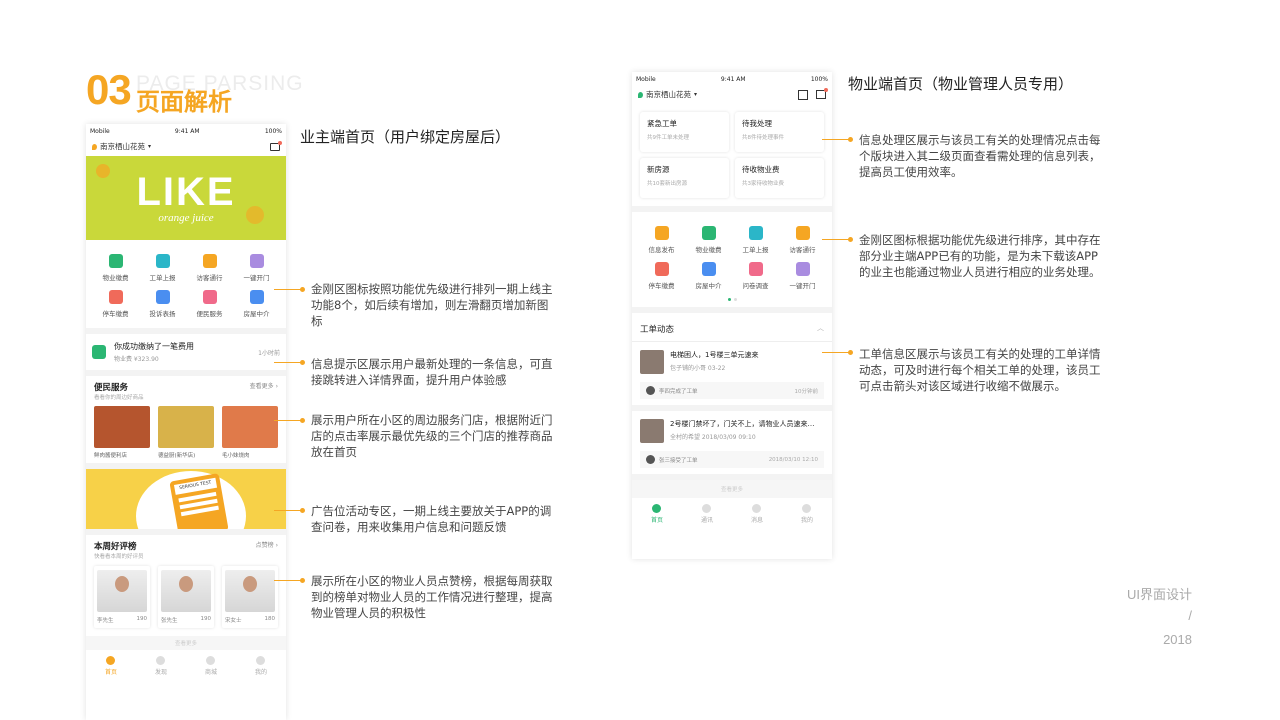  What do you see at coordinates (115, 314) in the screenshot?
I see `grid-item-label: 停车缴费` at bounding box center [115, 314].